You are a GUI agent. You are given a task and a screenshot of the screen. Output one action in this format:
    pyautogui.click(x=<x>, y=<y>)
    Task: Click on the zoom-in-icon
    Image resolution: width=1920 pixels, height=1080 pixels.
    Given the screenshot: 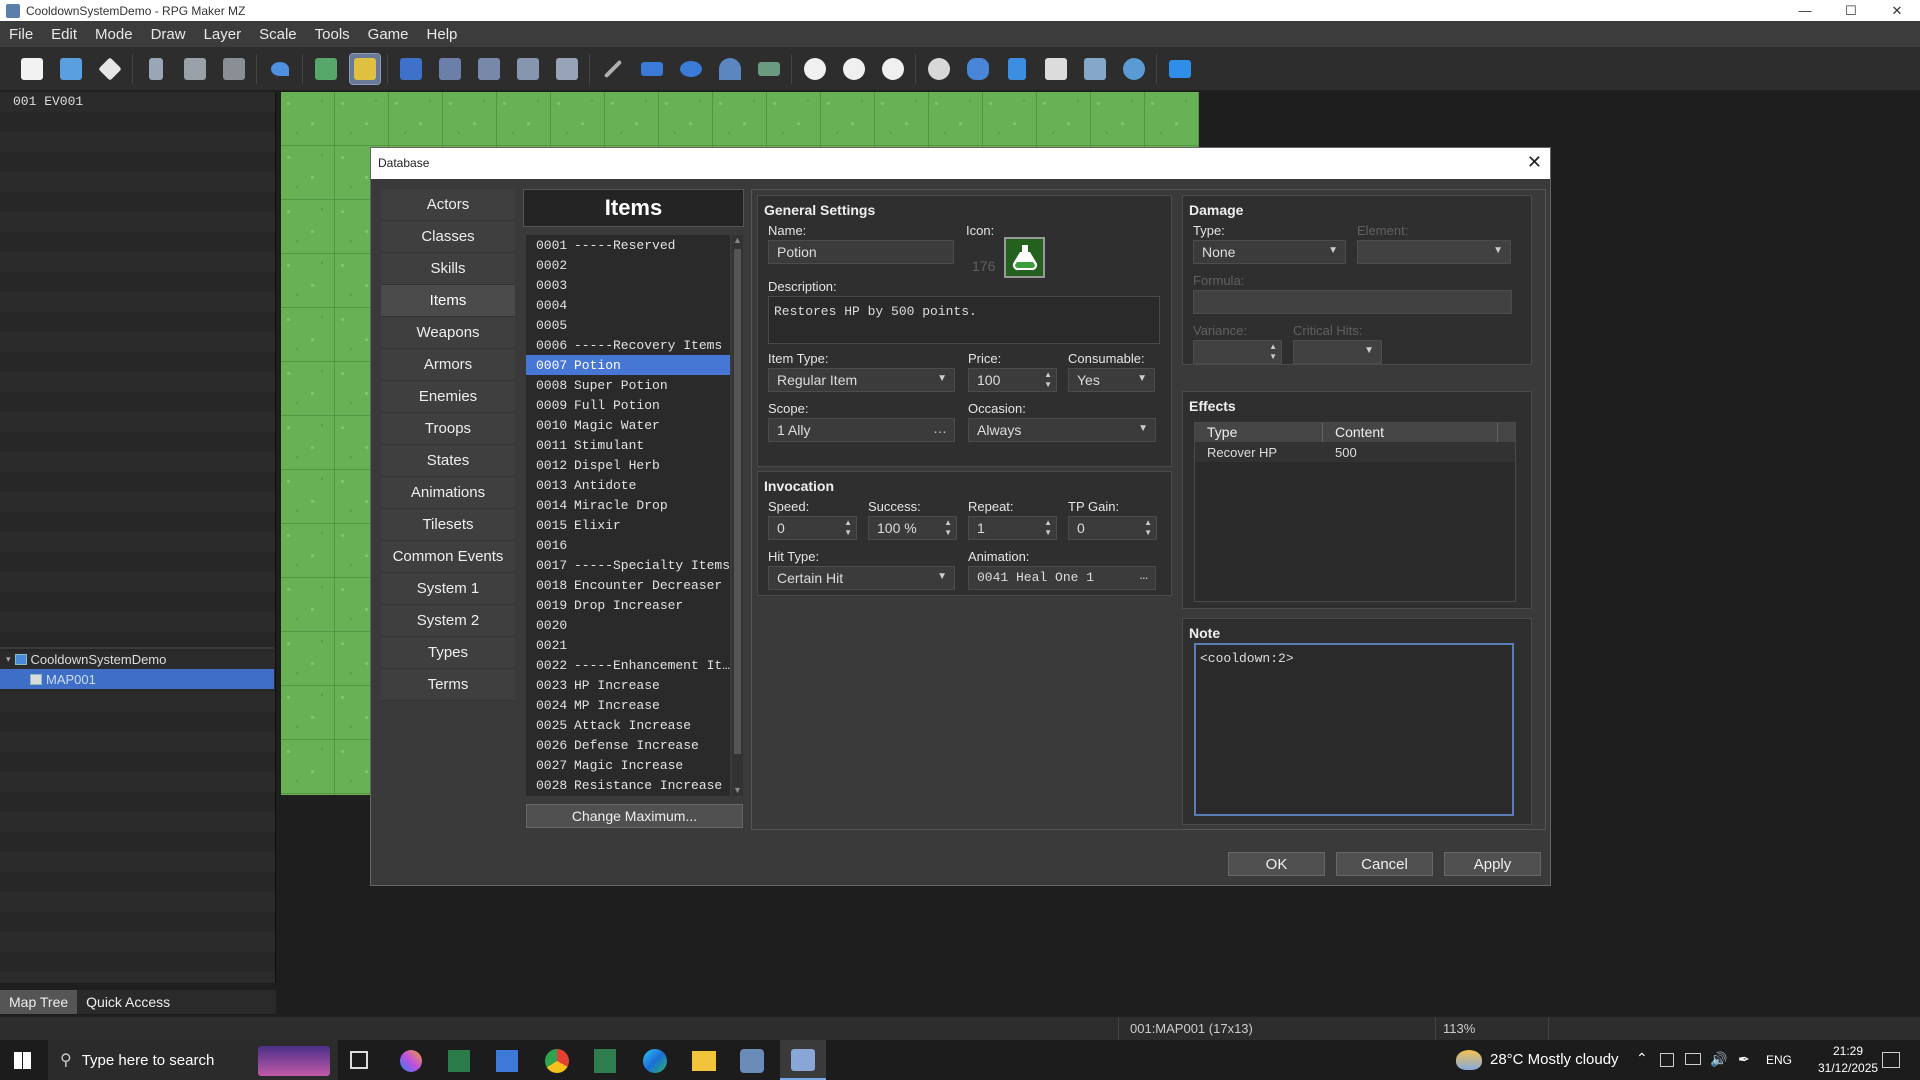 What is the action you would take?
    pyautogui.click(x=815, y=69)
    